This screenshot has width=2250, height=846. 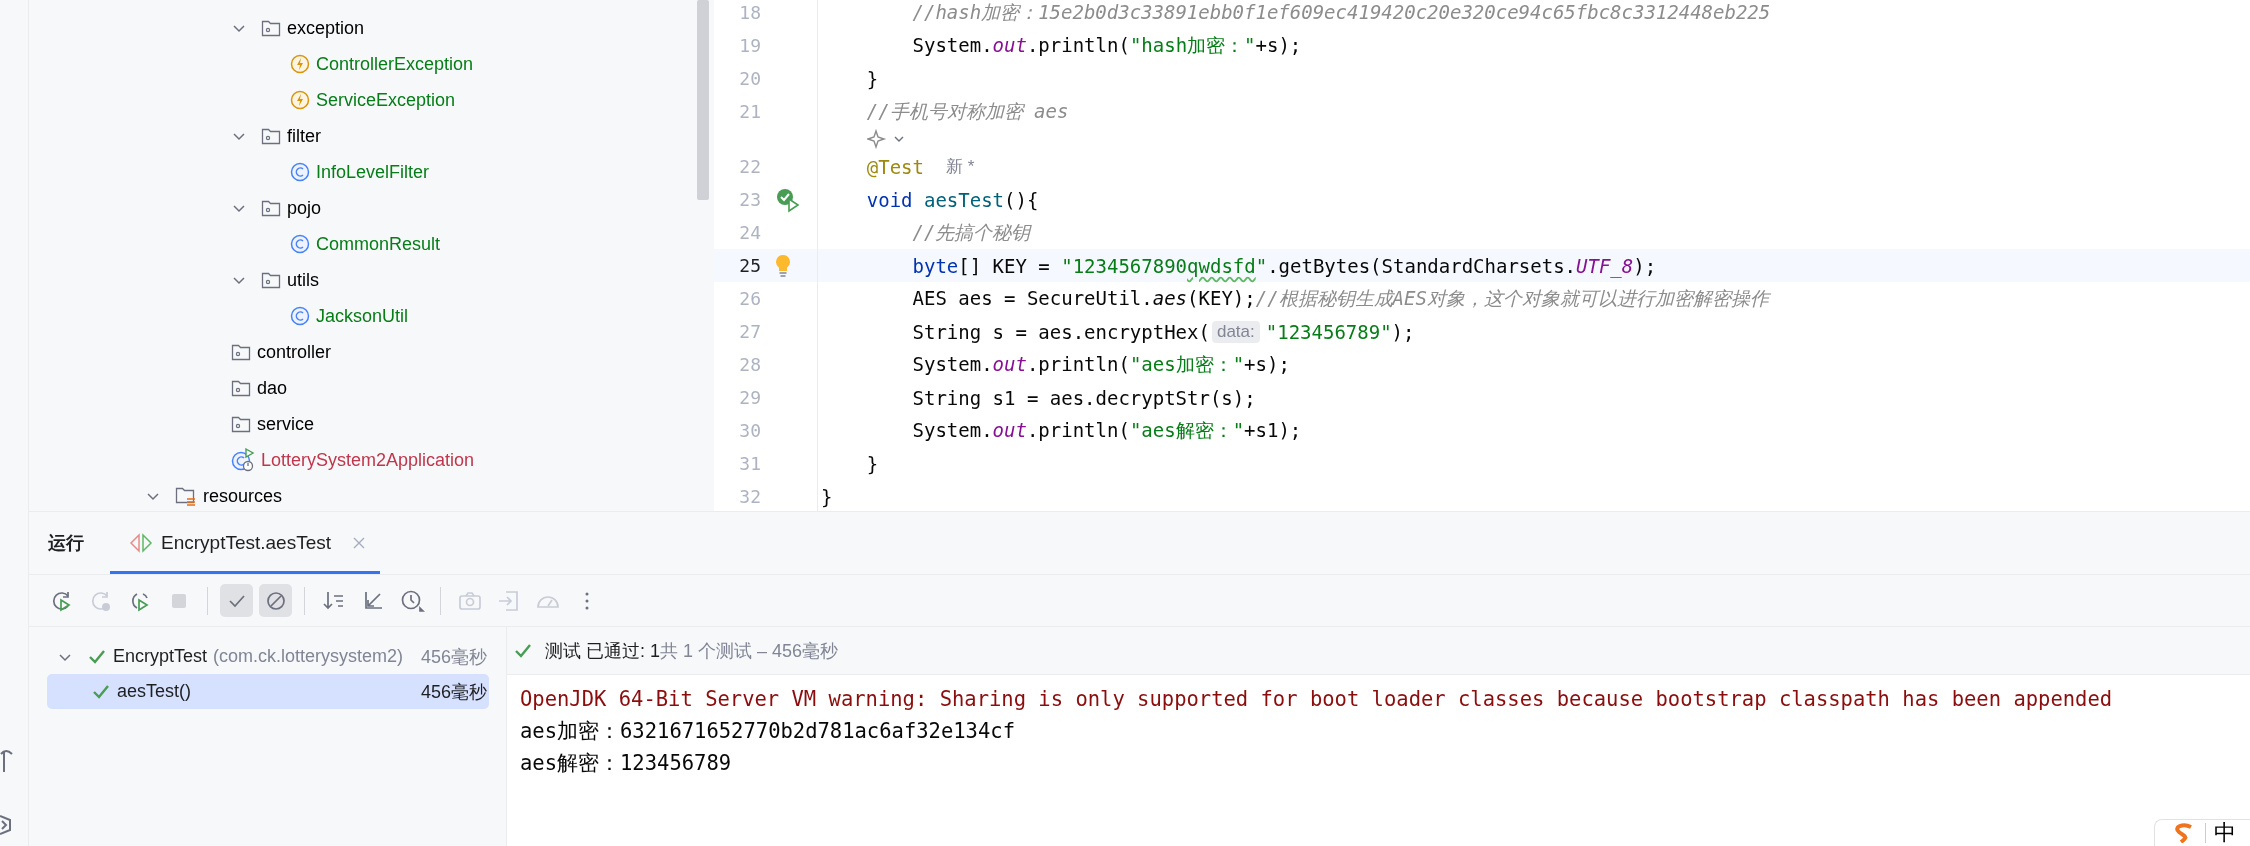 What do you see at coordinates (294, 352) in the screenshot?
I see `tree-item: controller` at bounding box center [294, 352].